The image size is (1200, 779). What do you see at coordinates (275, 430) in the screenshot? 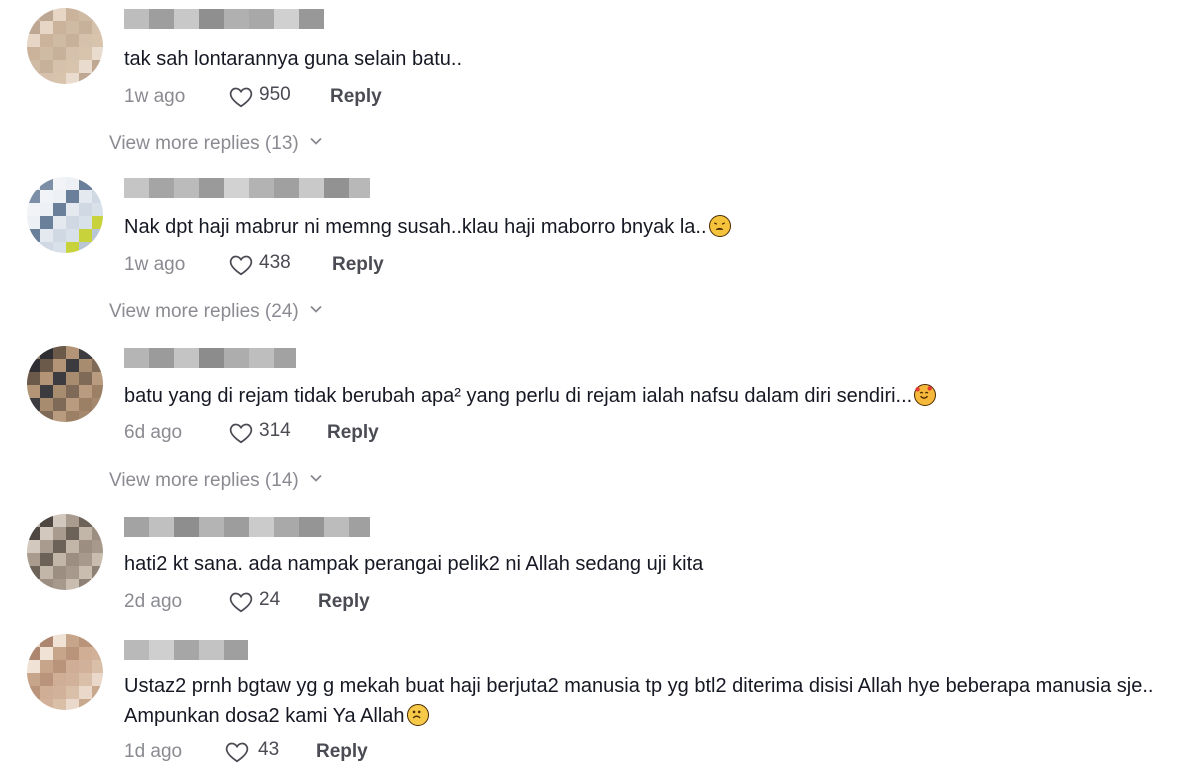
I see `like-count: 314` at bounding box center [275, 430].